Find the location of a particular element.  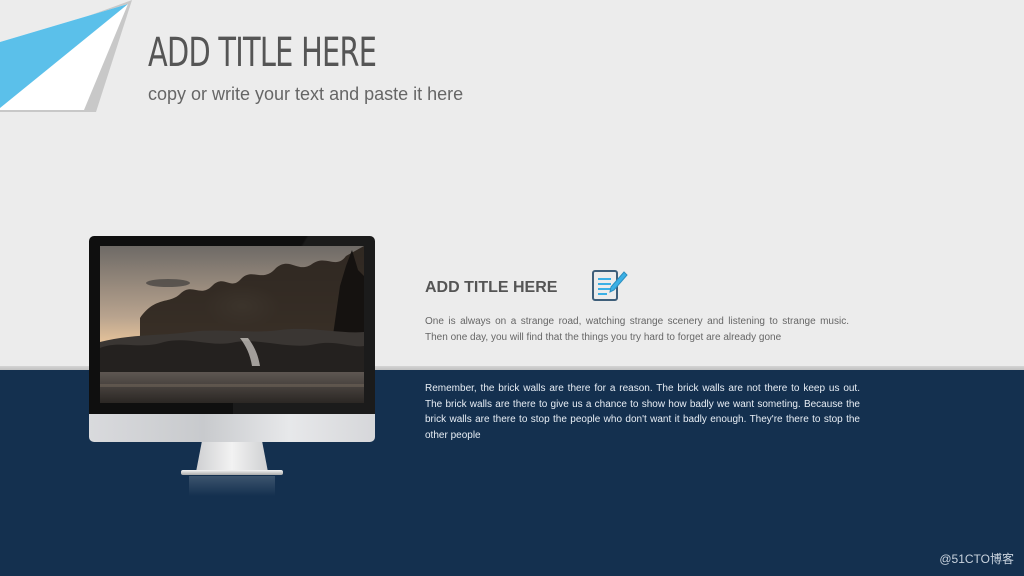

monitor-chin is located at coordinates (232, 428).